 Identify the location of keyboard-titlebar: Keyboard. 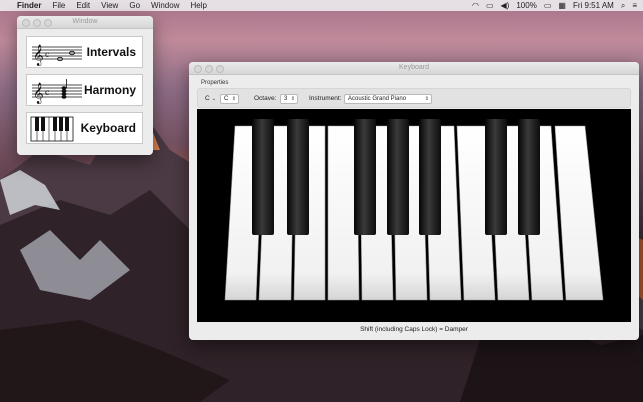
(414, 68).